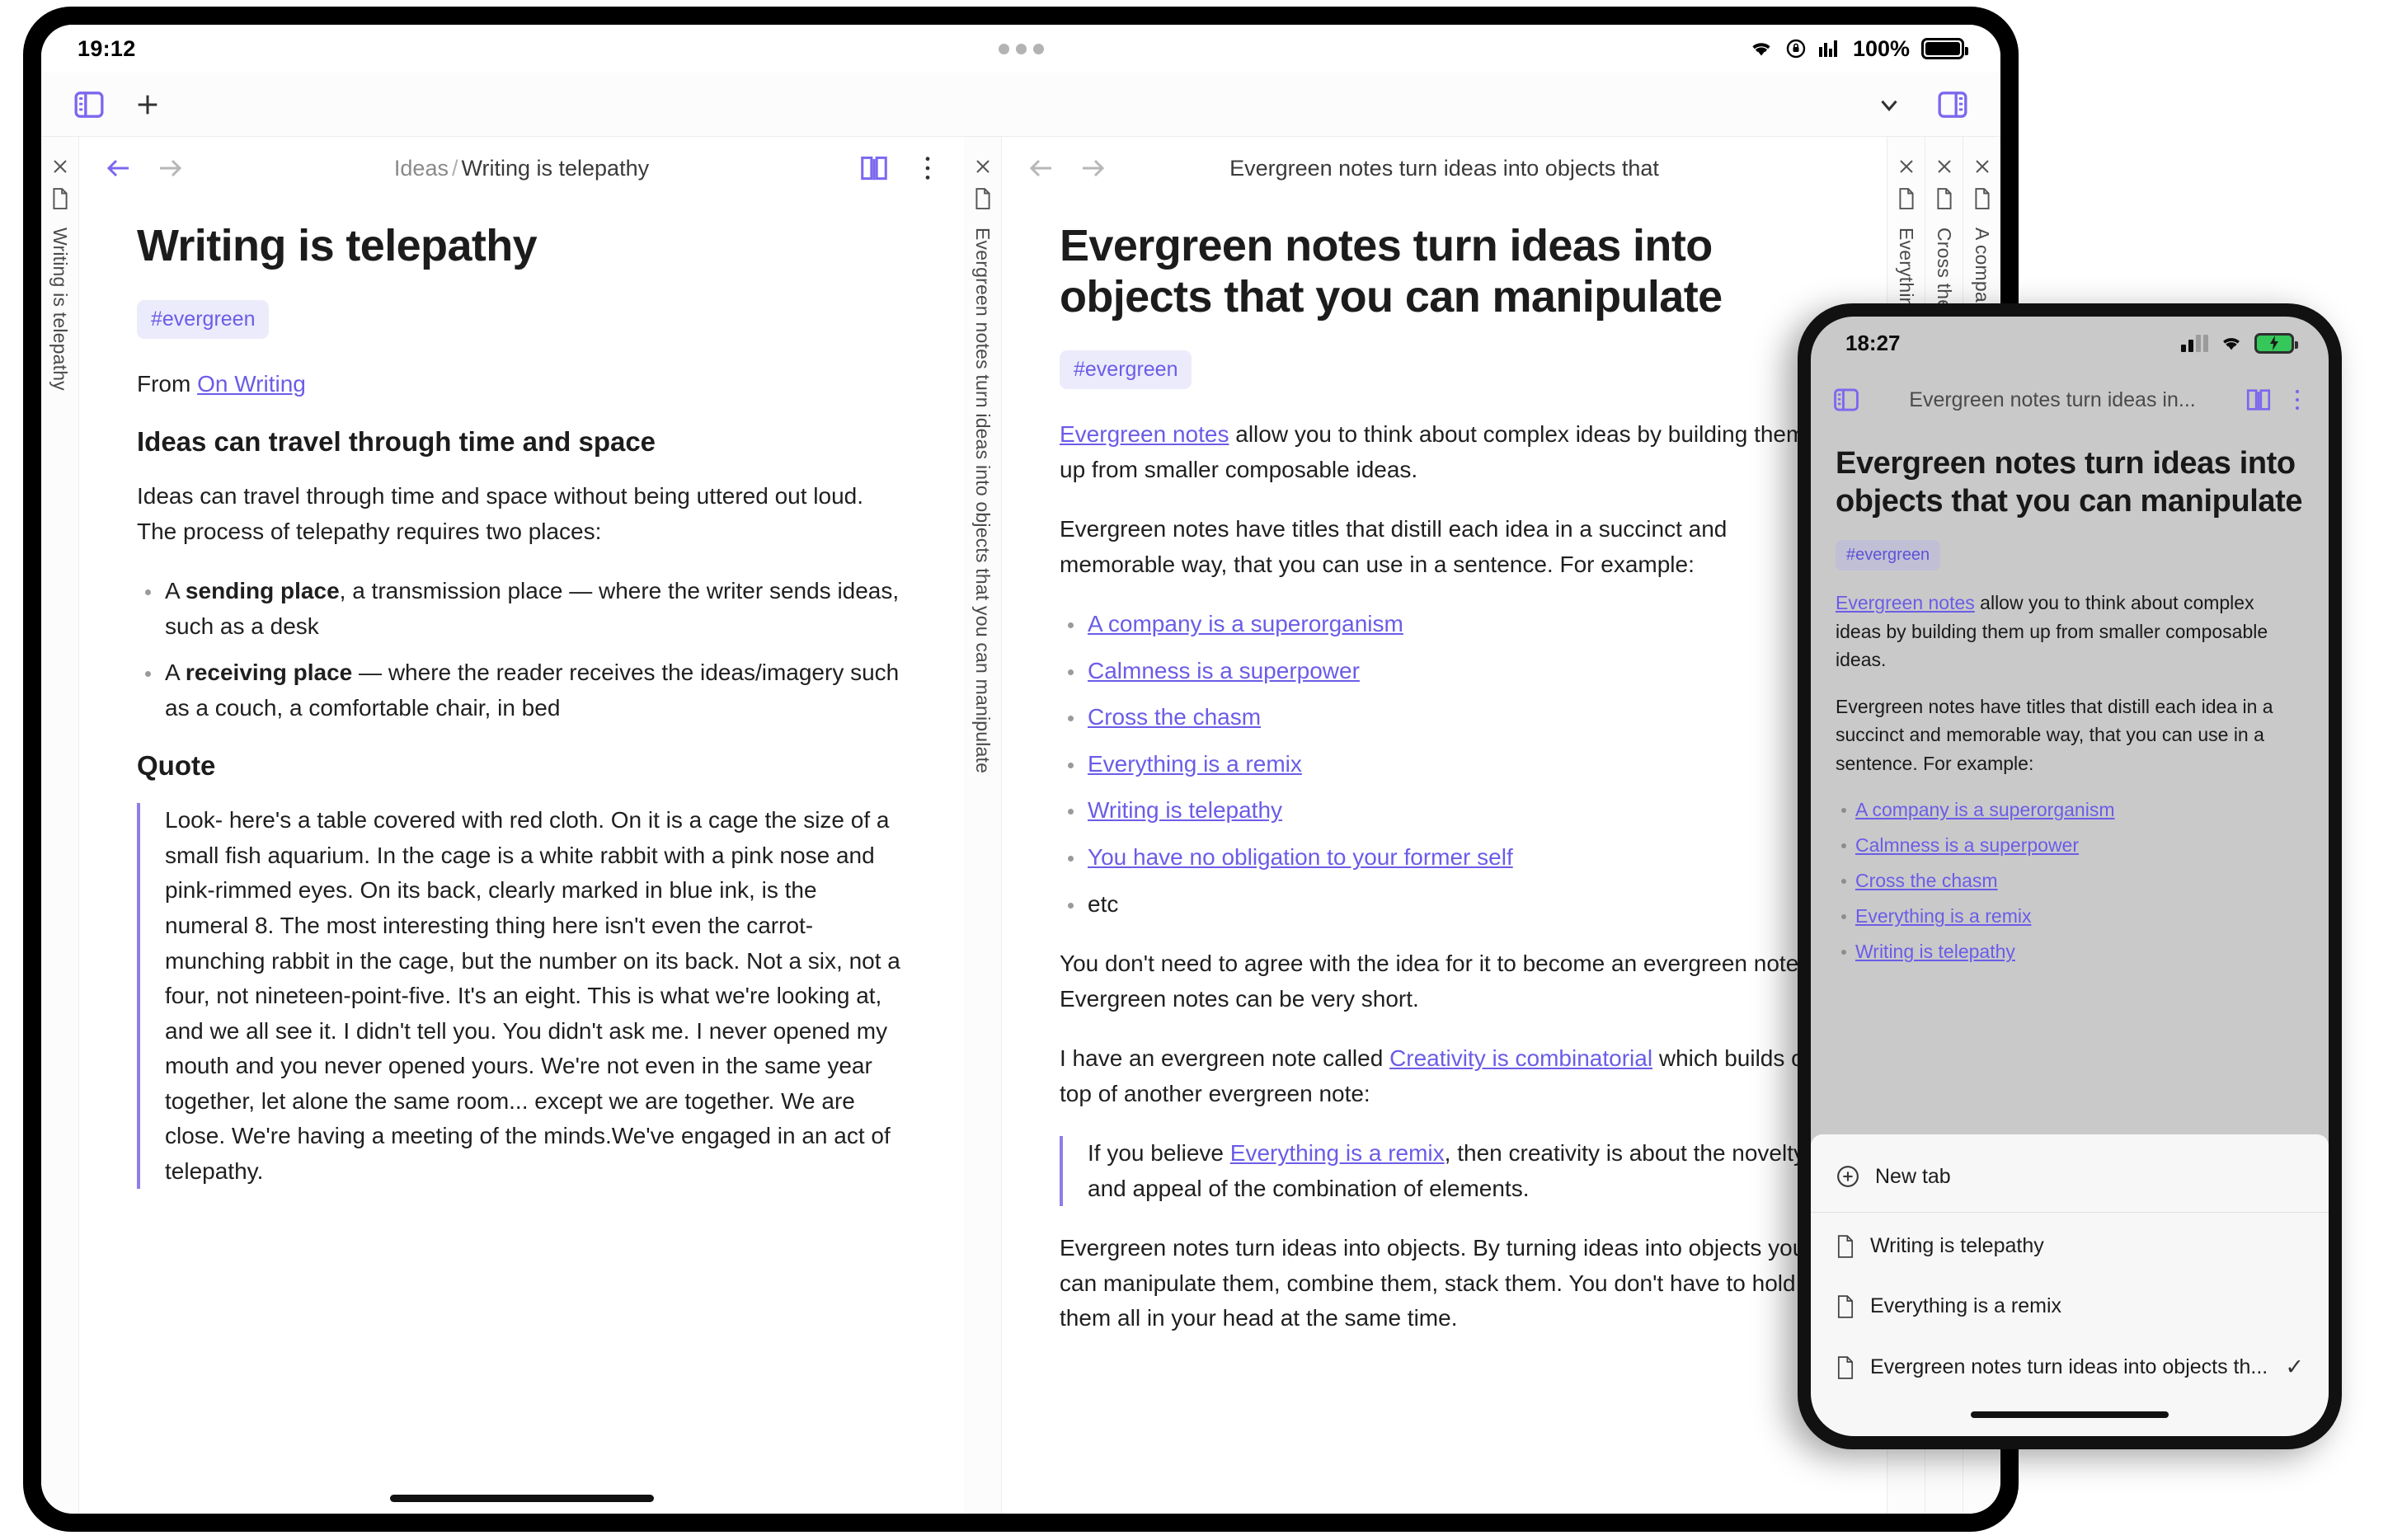  I want to click on page-title: Writing is telepathy, so click(337, 245).